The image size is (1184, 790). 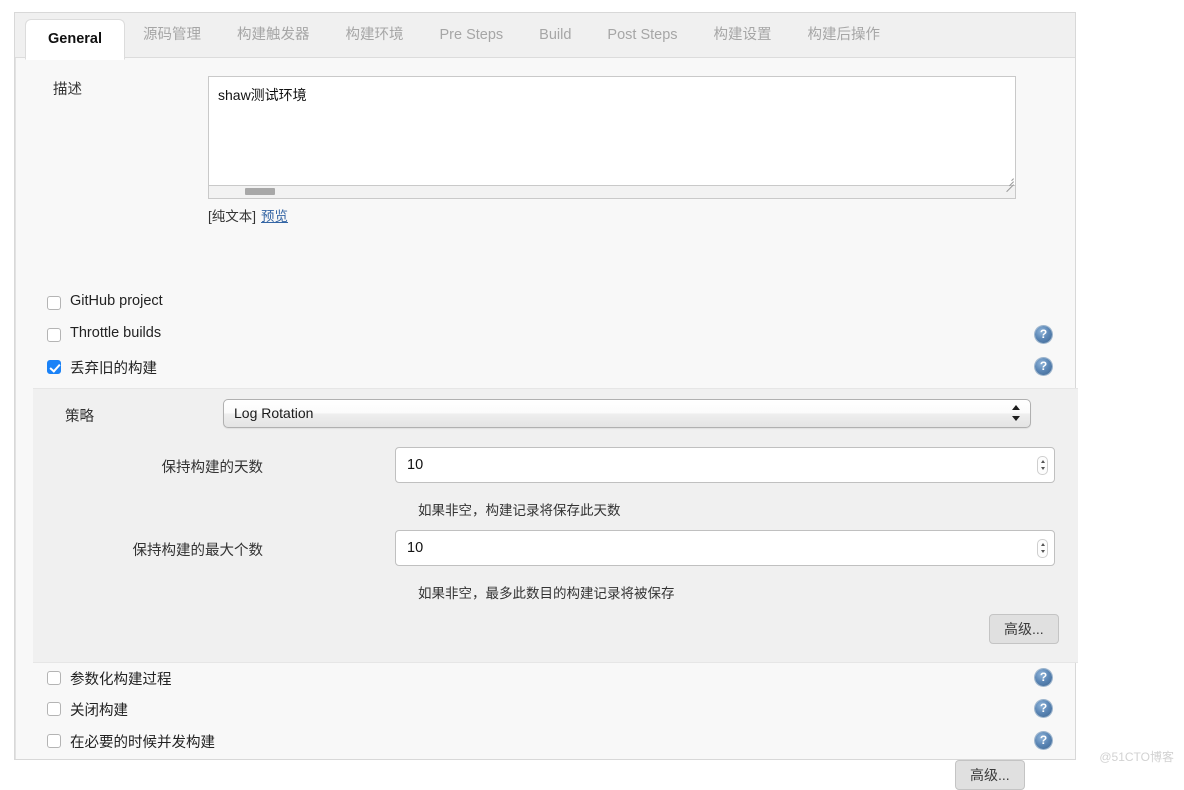 What do you see at coordinates (519, 509) in the screenshot?
I see `days-to-keep-hint: 如果非空，构建记录将保存此天数` at bounding box center [519, 509].